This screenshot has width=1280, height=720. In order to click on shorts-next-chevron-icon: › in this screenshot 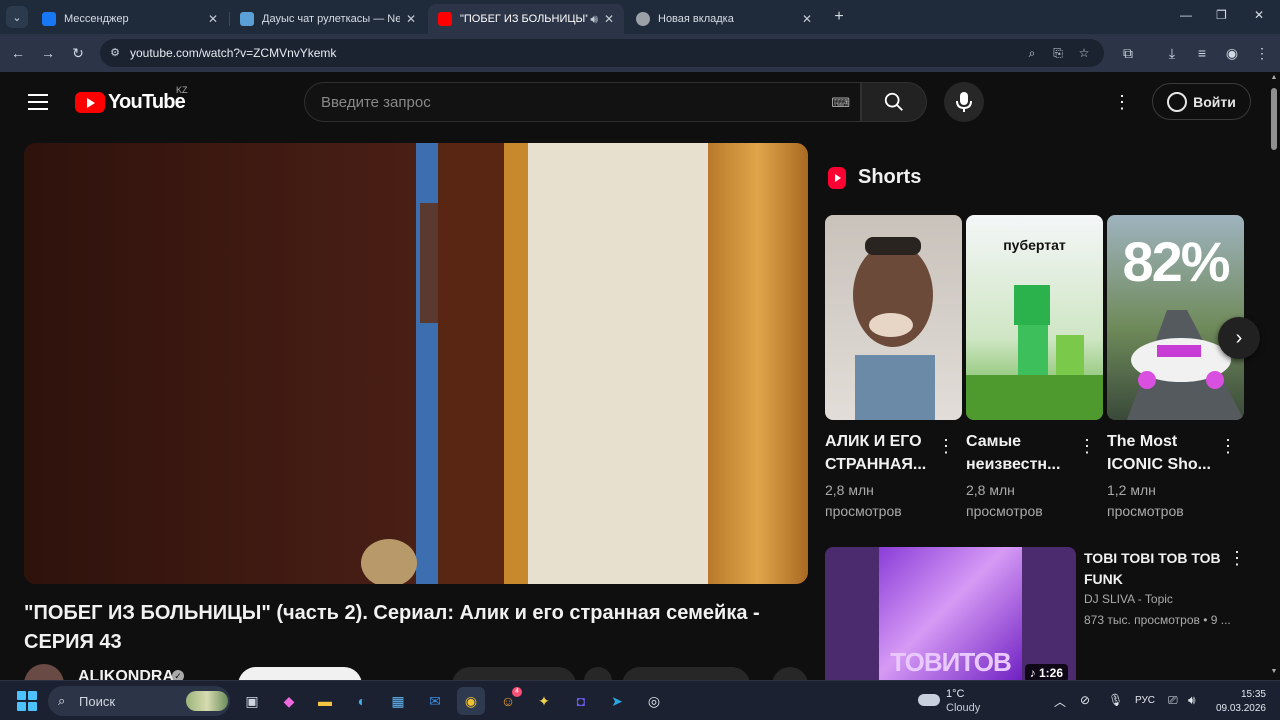, I will do `click(1239, 338)`.